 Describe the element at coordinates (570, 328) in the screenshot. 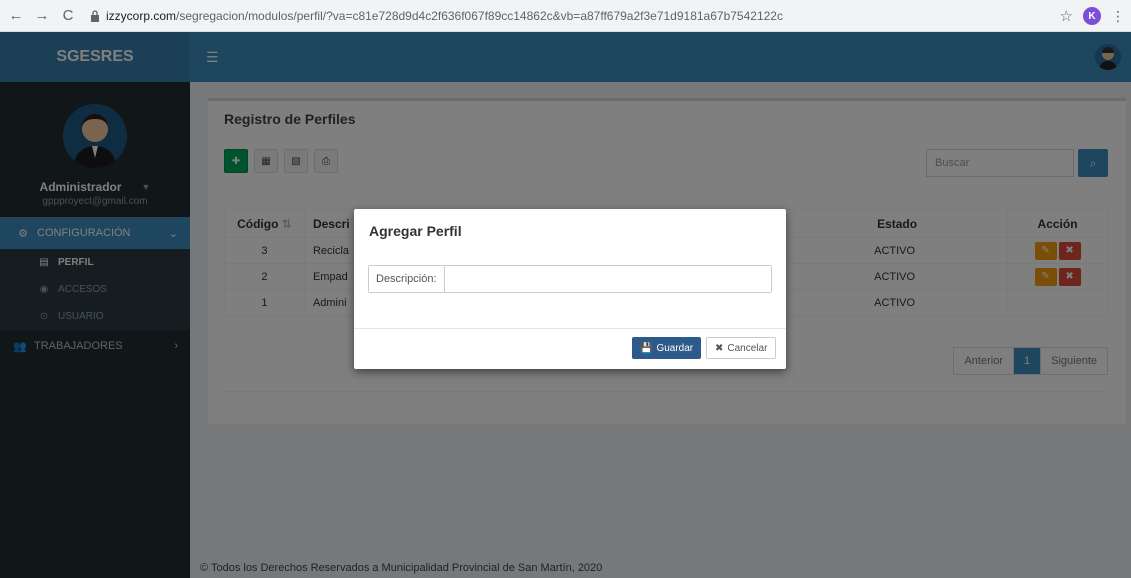

I see `modal-divider` at that location.